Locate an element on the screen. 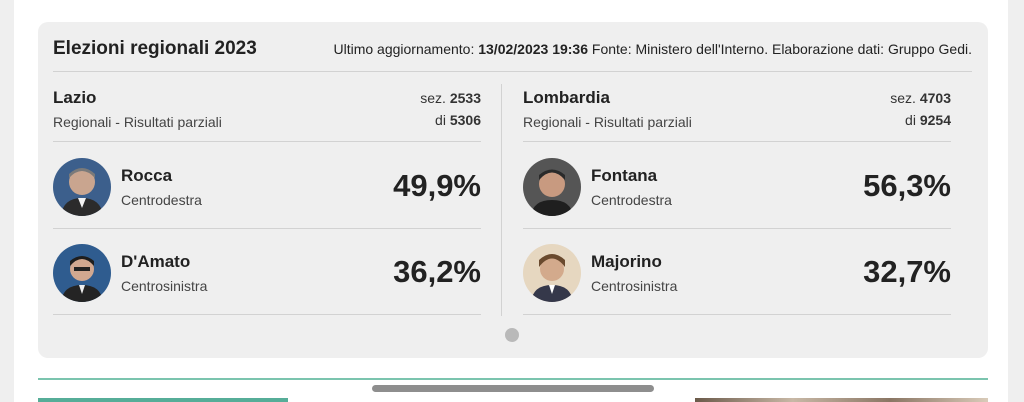 This screenshot has height=402, width=1024. region-name: Lombardia is located at coordinates (566, 97).